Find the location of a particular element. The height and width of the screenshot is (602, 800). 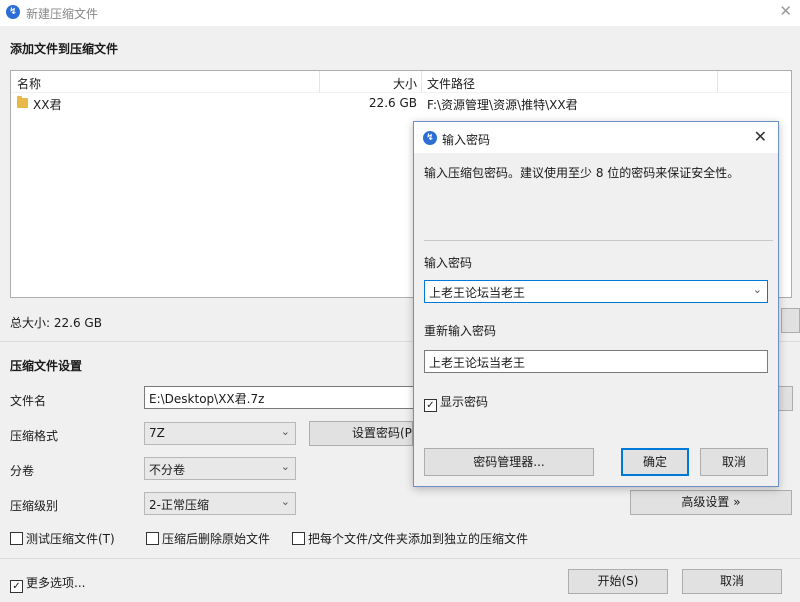

ok-button: 确定 is located at coordinates (655, 462).